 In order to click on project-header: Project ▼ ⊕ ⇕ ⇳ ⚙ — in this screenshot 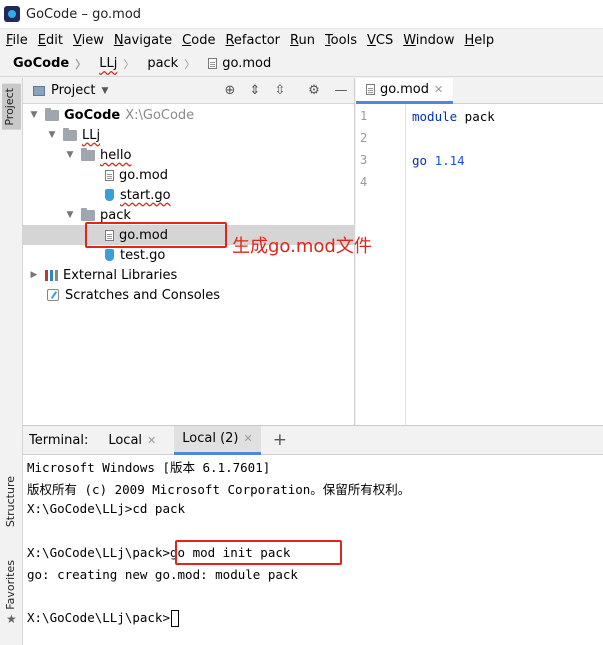, I will do `click(188, 91)`.